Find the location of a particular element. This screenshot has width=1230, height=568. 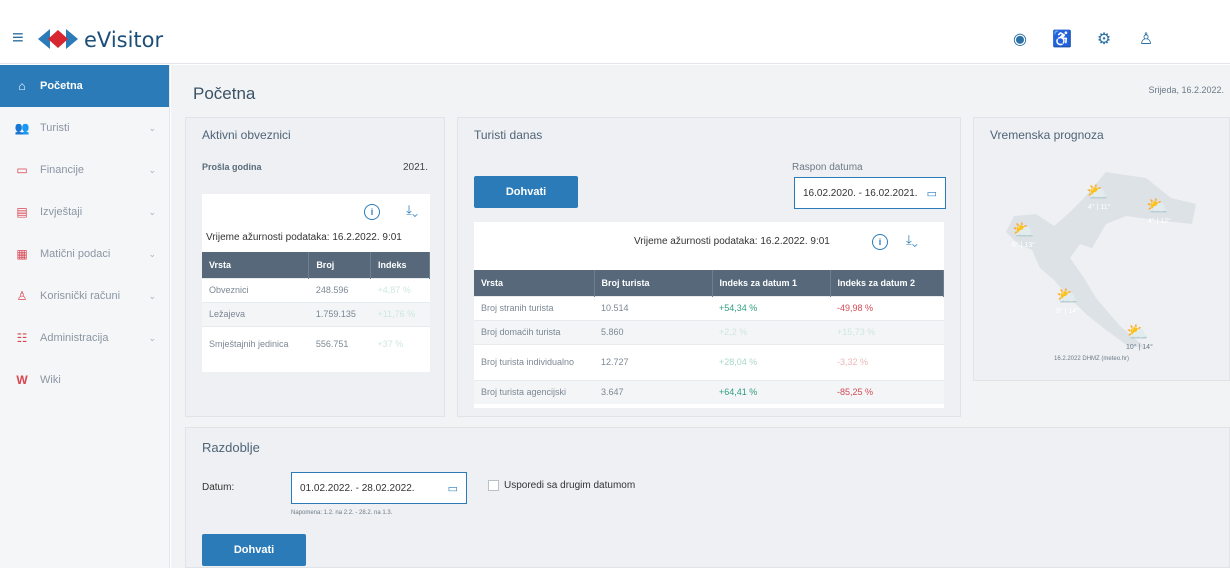

cell-vrsta: Ležajeva is located at coordinates (255, 313).